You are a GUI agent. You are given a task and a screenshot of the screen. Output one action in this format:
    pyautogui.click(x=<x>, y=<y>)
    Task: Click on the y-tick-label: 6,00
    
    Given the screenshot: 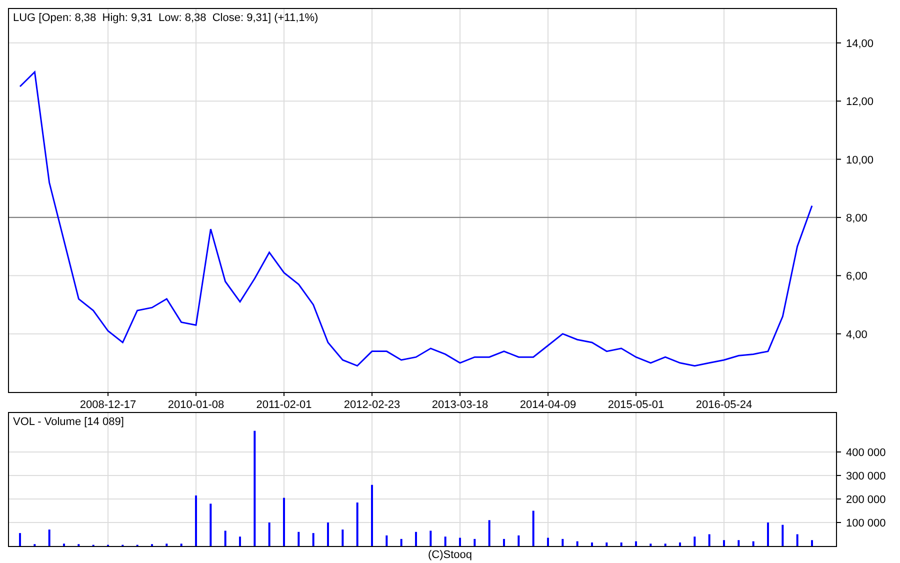 What is the action you would take?
    pyautogui.click(x=857, y=276)
    